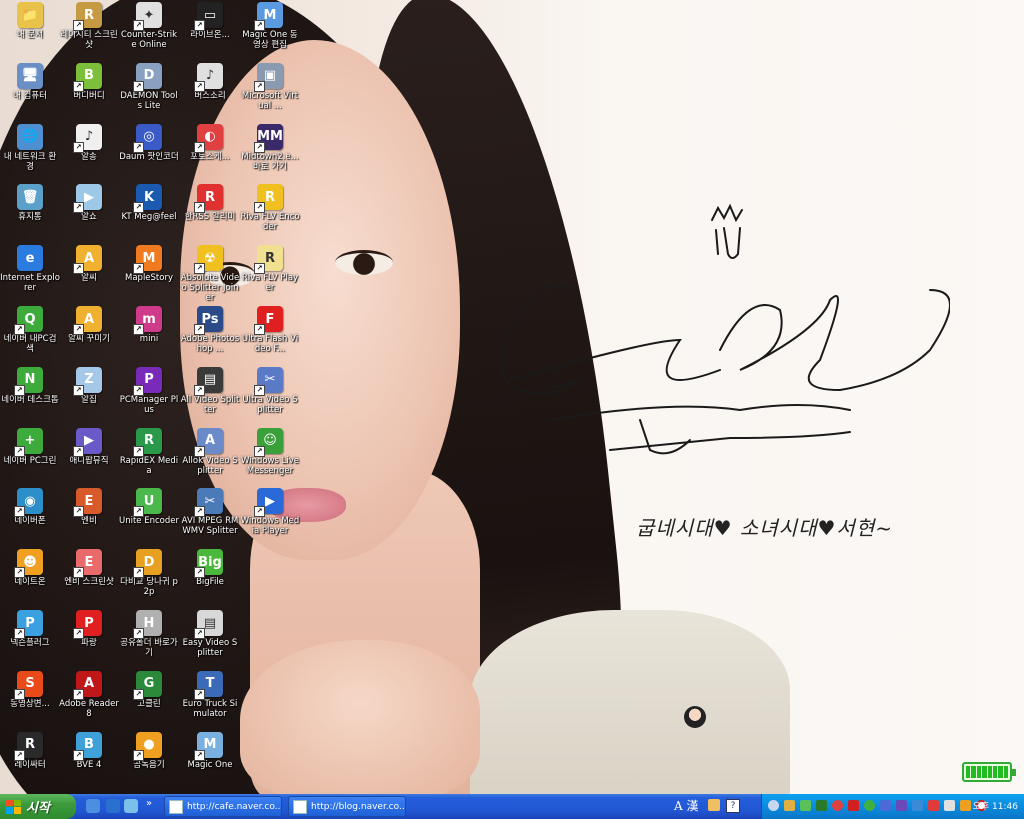 The image size is (1024, 819). I want to click on desktop-icon: T ↗ Euro Truck Simulator, so click(210, 694).